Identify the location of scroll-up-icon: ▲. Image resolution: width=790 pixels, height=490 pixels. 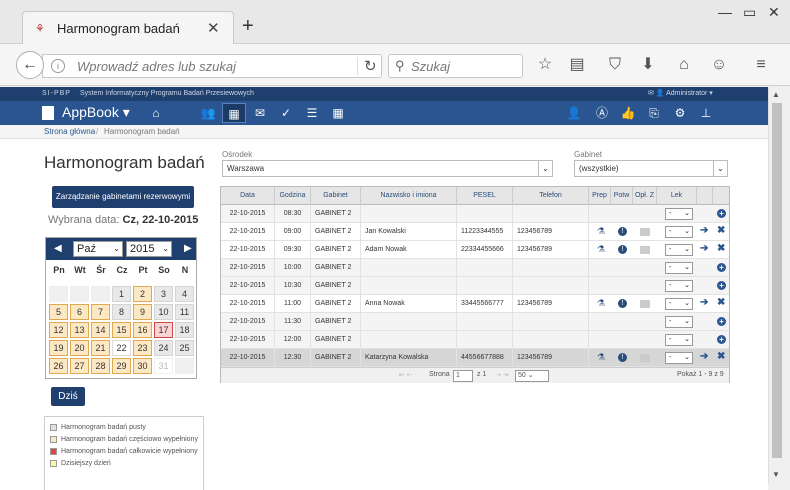
(776, 94).